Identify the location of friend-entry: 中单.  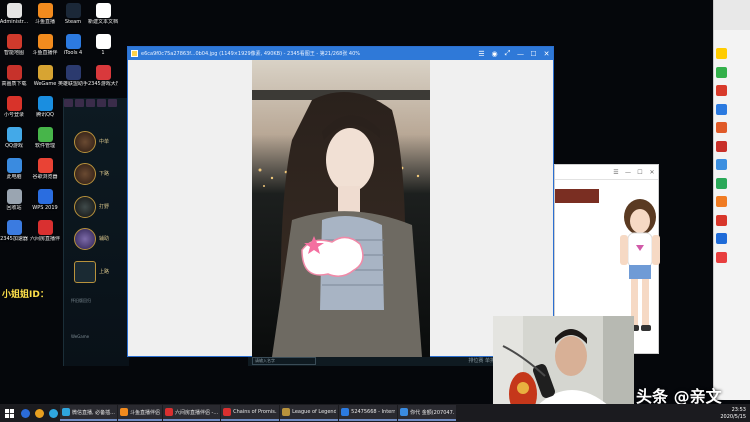
(102, 142).